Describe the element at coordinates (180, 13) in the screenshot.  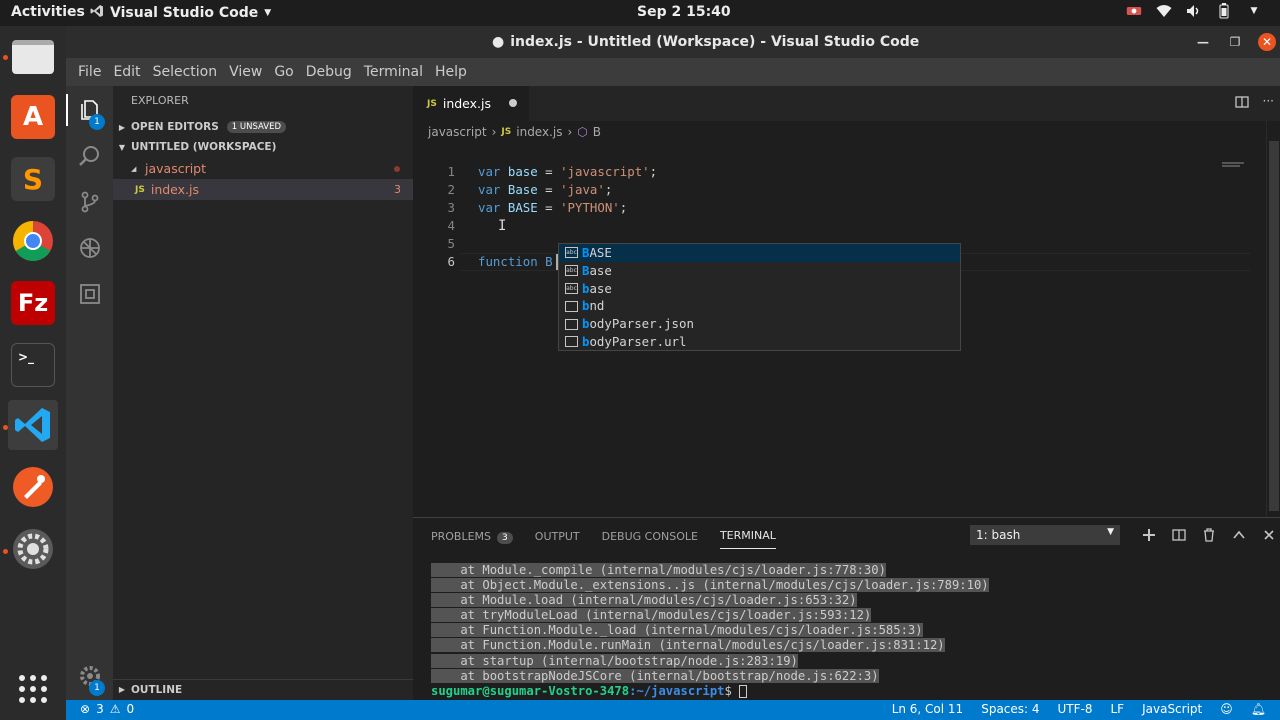
I see `app-menu: Visual Studio Code ▼` at that location.